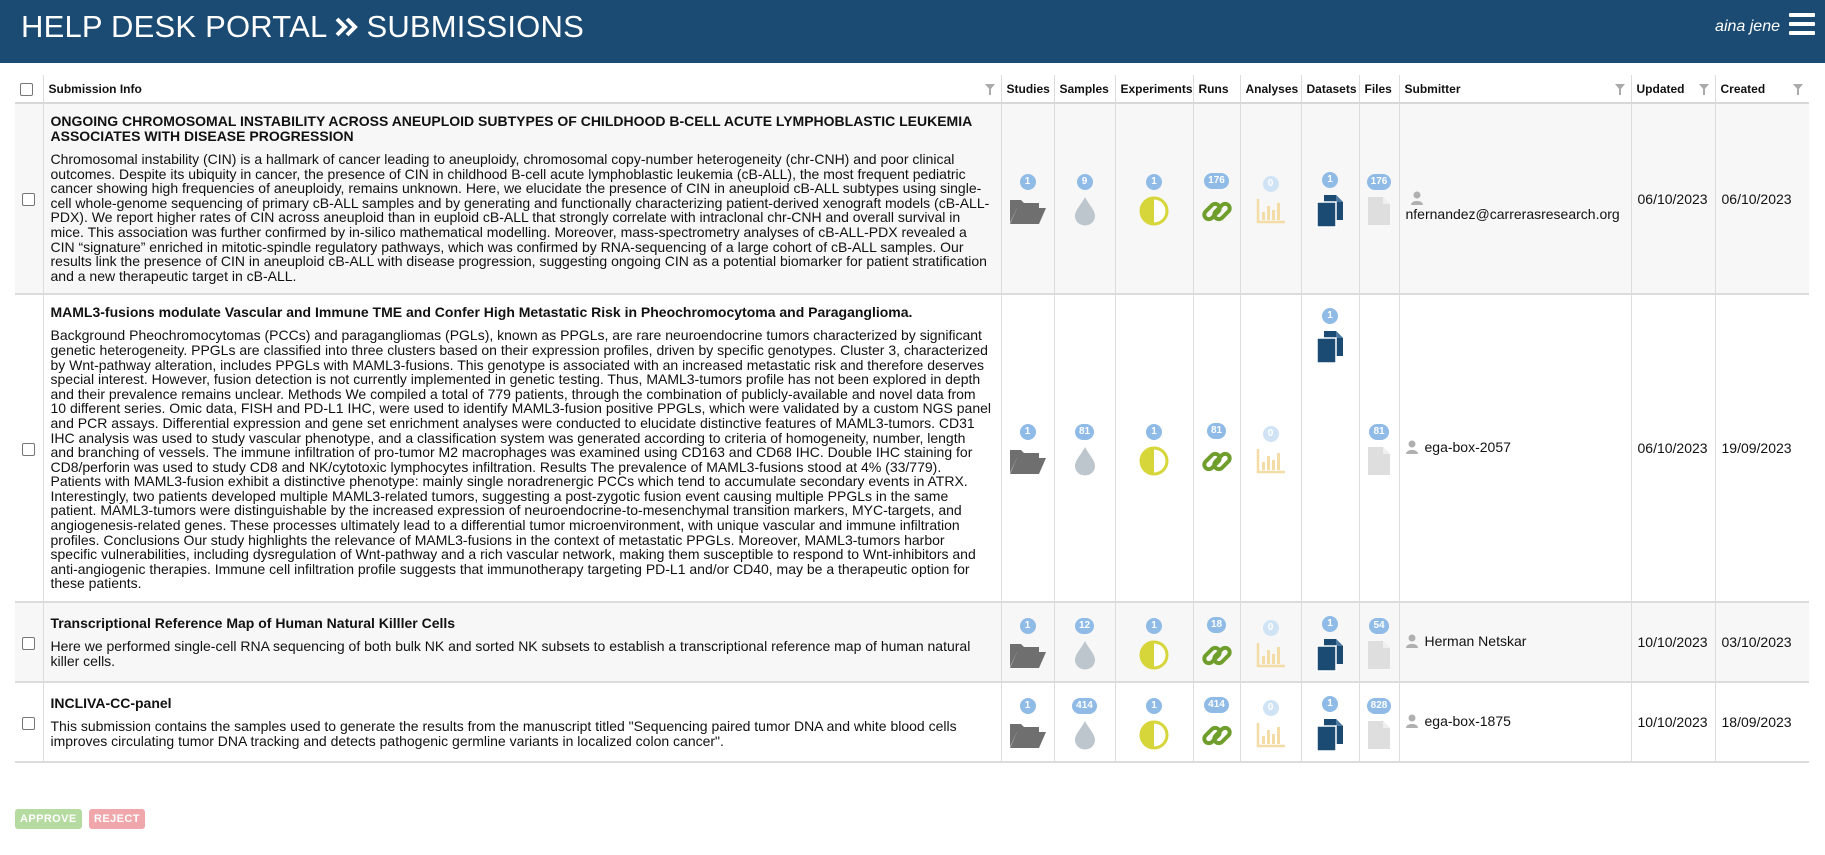 This screenshot has height=855, width=1825. Describe the element at coordinates (1379, 643) in the screenshot. I see `files-link: 54` at that location.